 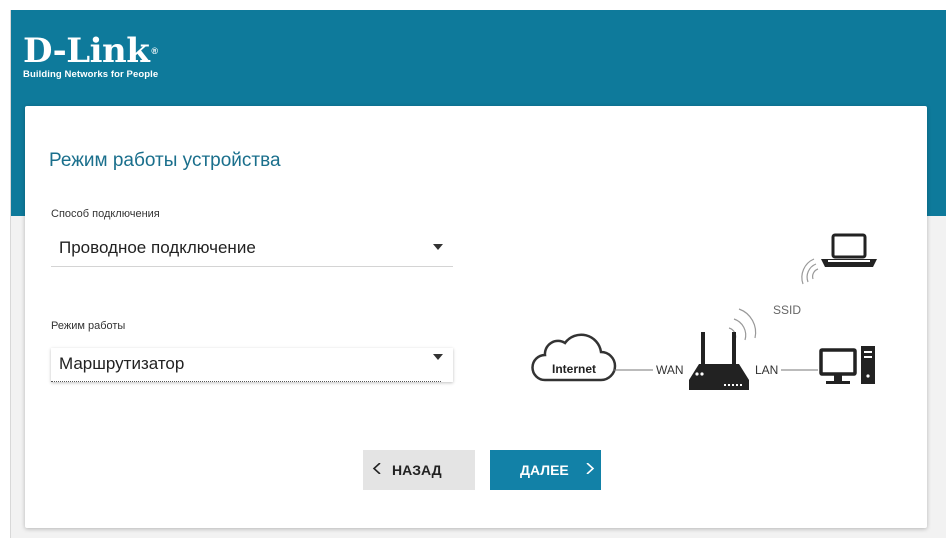 I want to click on back-button-label: НАЗАД, so click(x=417, y=470).